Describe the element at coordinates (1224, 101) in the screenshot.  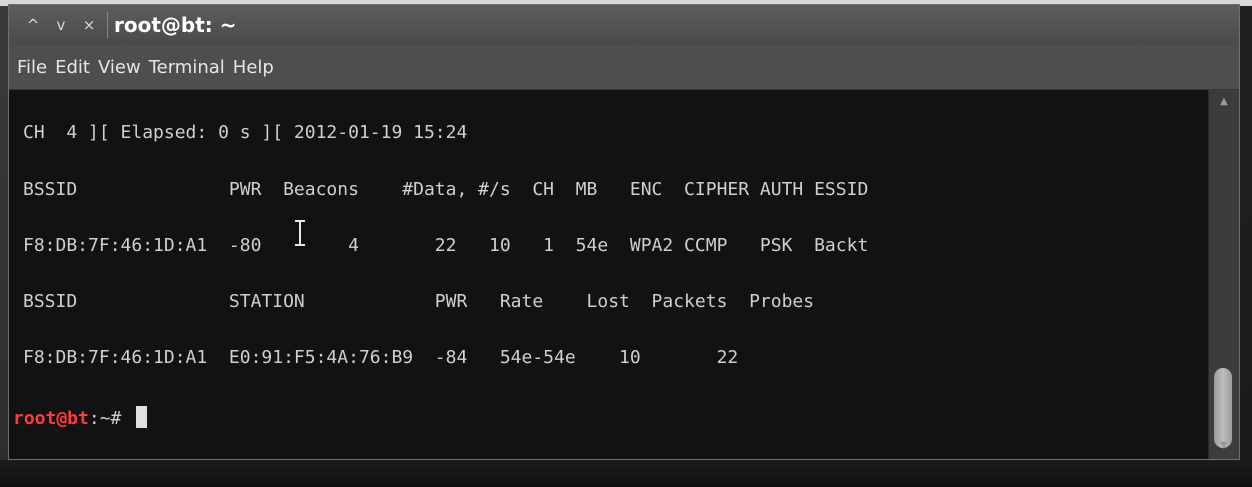
I see `scroll-up-icon: ▲` at that location.